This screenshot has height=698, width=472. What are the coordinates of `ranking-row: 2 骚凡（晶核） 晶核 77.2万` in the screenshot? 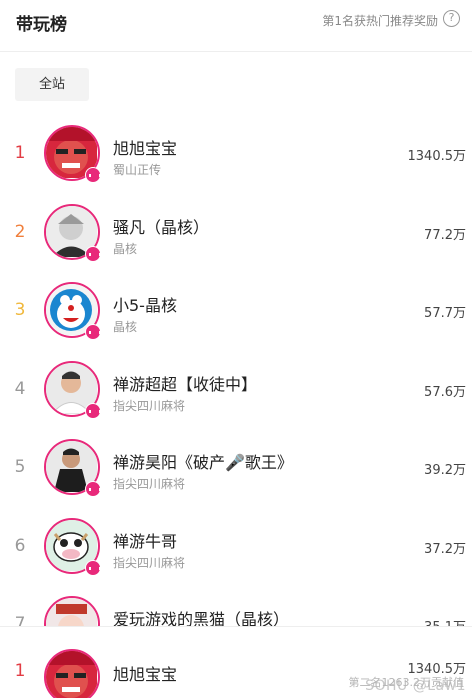 It's located at (236, 235).